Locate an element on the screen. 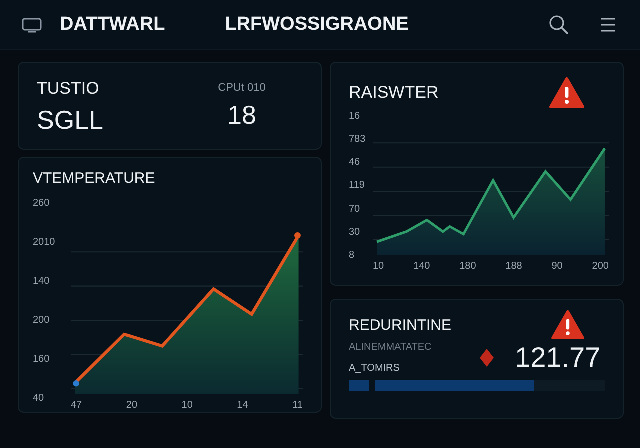  card-title: VTEMPERATURE is located at coordinates (94, 178).